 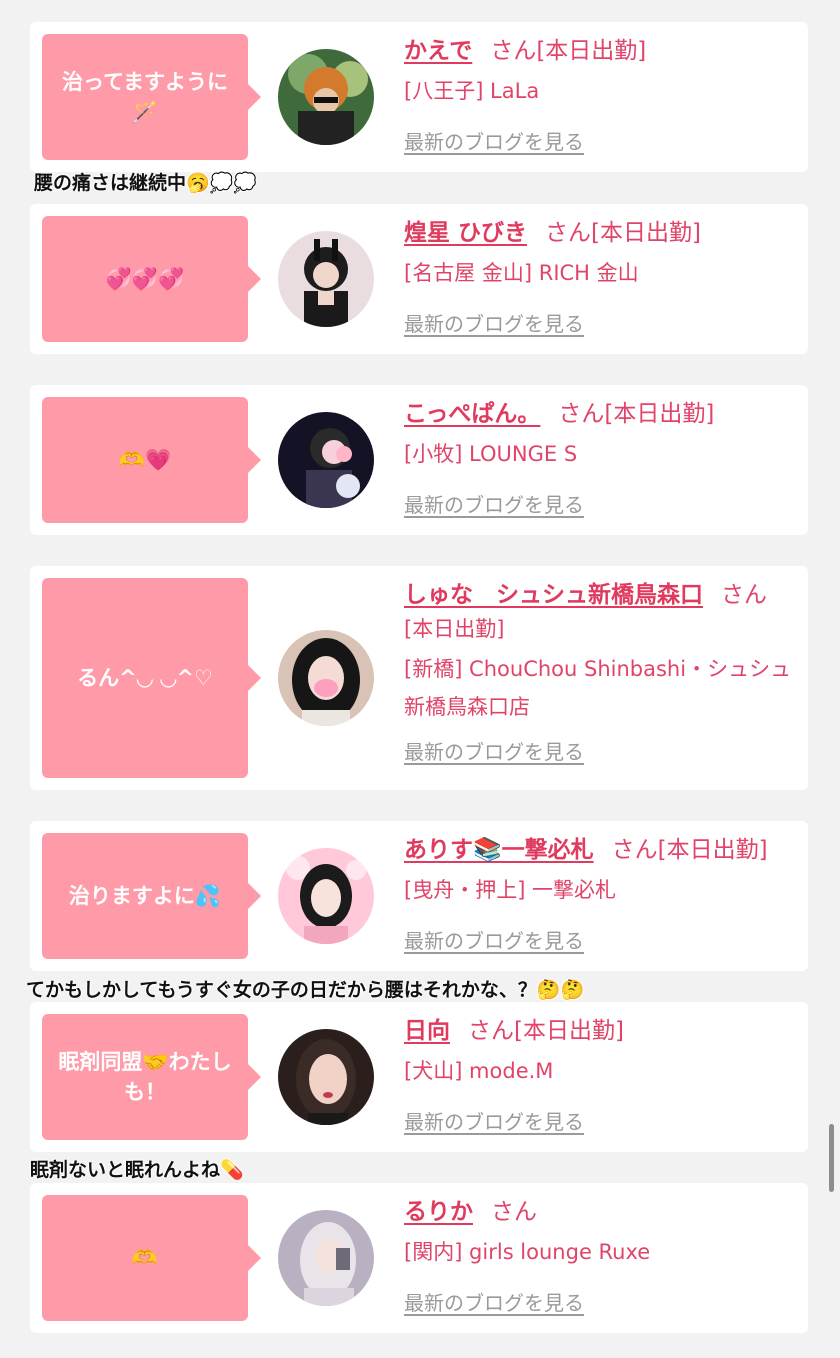 What do you see at coordinates (145, 1257) in the screenshot?
I see `bubble-text: 🫶` at bounding box center [145, 1257].